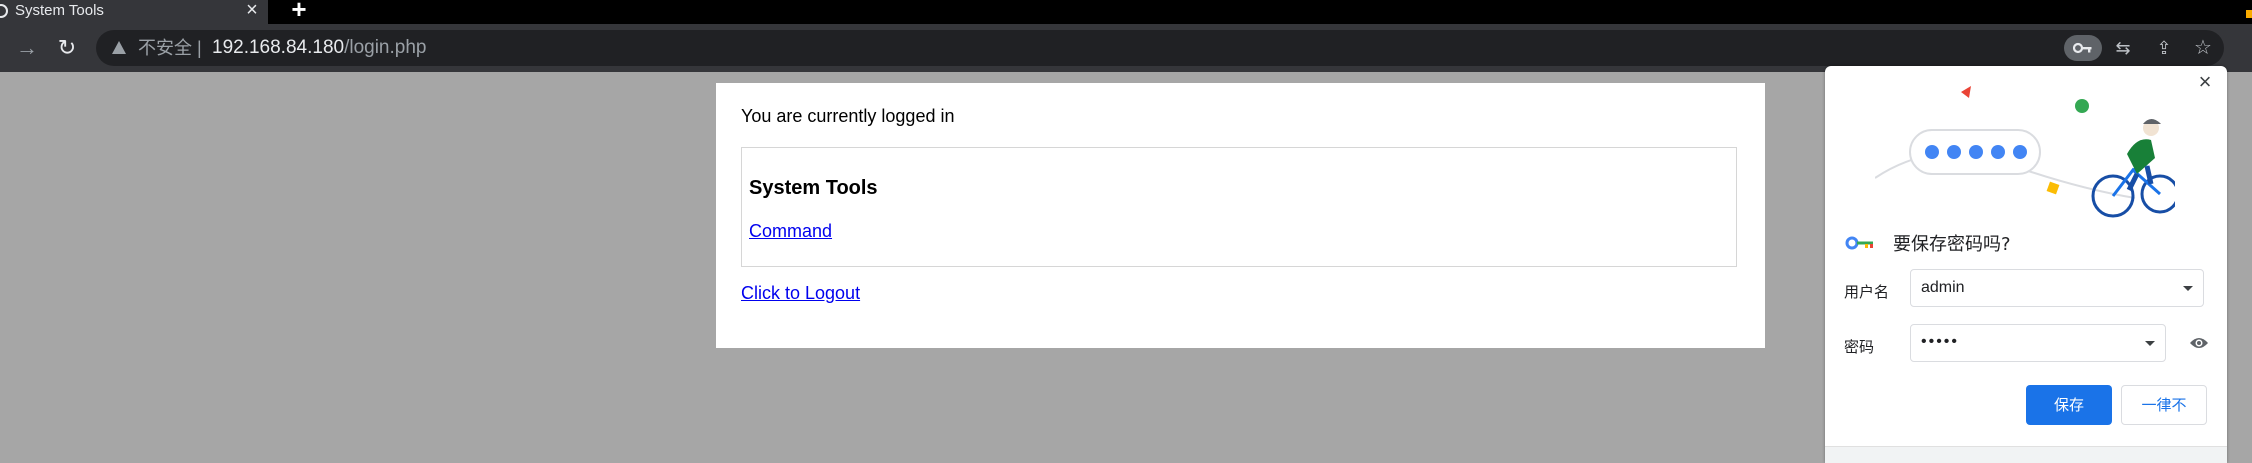 Image resolution: width=2252 pixels, height=463 pixels. What do you see at coordinates (385, 47) in the screenshot?
I see `url-path: /login.php` at bounding box center [385, 47].